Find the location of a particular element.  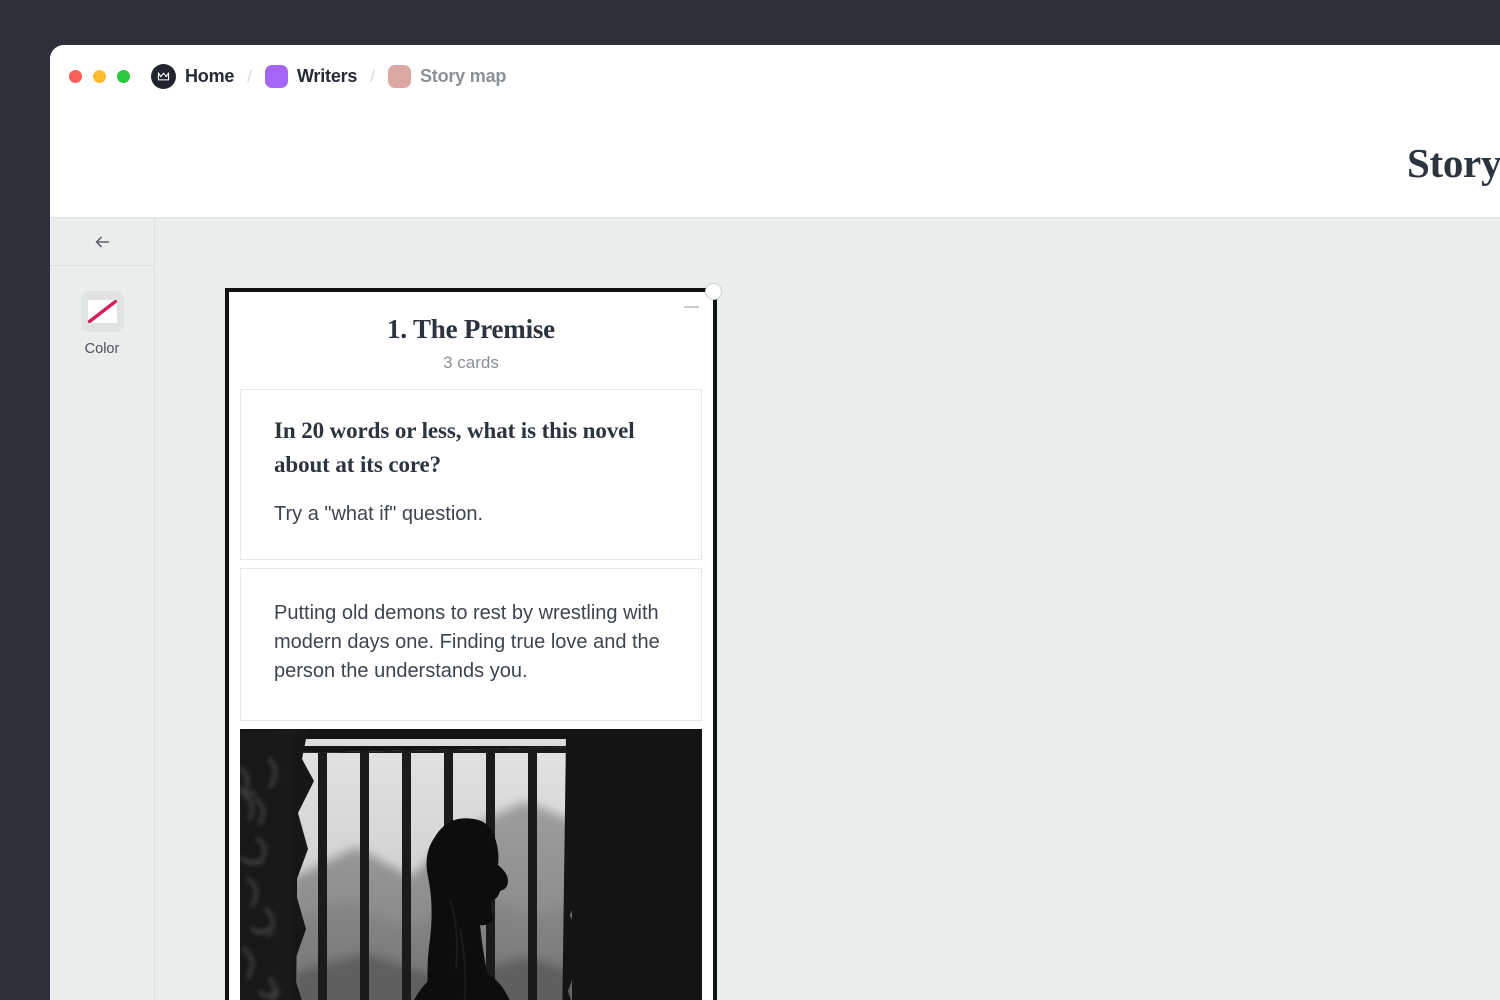

minimize-window-button is located at coordinates (99, 76).